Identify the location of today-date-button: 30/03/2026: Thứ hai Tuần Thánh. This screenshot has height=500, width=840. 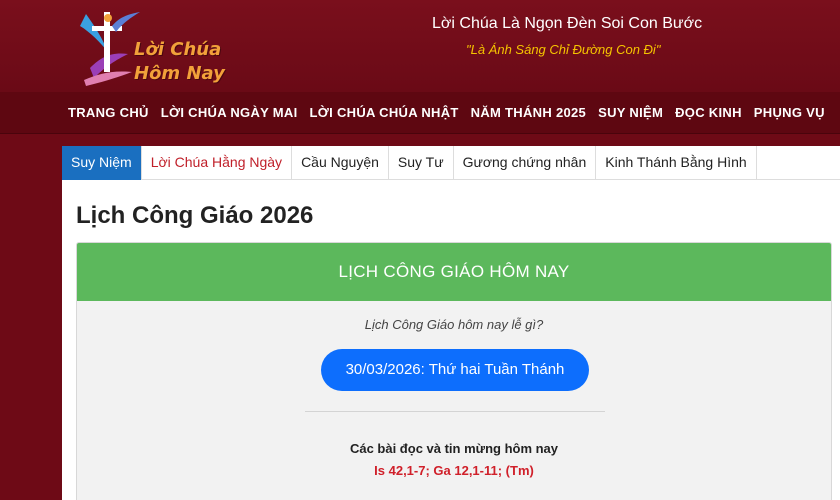
(455, 370).